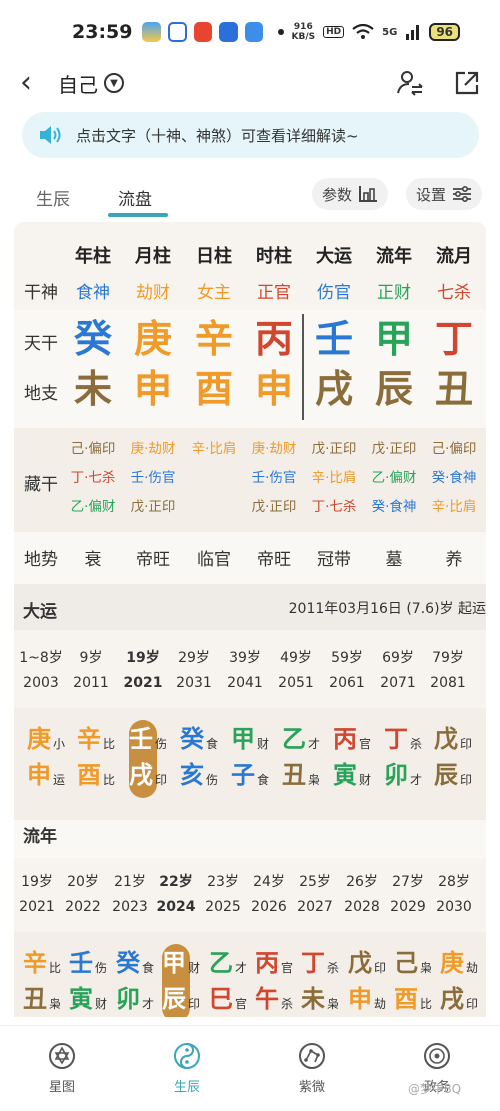 Image resolution: width=500 pixels, height=1111 pixels. Describe the element at coordinates (408, 895) in the screenshot. I see `liunian-year-item: 27岁 2029` at that location.